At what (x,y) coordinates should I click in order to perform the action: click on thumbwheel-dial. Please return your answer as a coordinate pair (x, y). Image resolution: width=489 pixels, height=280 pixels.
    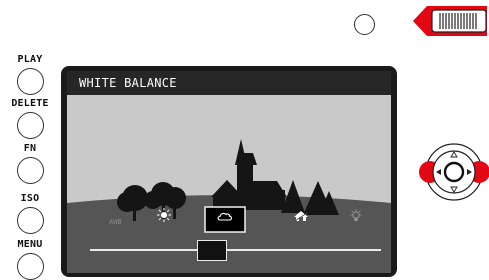
    Looking at the image, I should click on (451, 21).